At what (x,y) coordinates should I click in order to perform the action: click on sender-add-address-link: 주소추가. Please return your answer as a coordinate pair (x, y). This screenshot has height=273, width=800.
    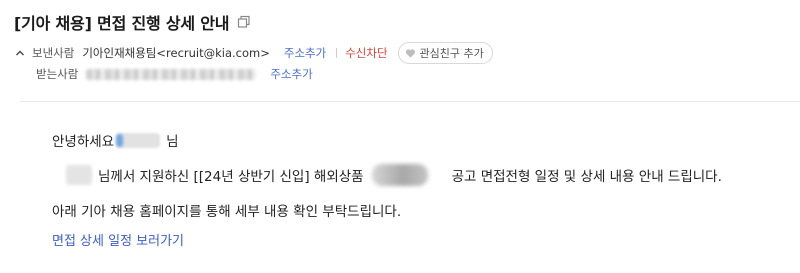
    Looking at the image, I should click on (305, 53).